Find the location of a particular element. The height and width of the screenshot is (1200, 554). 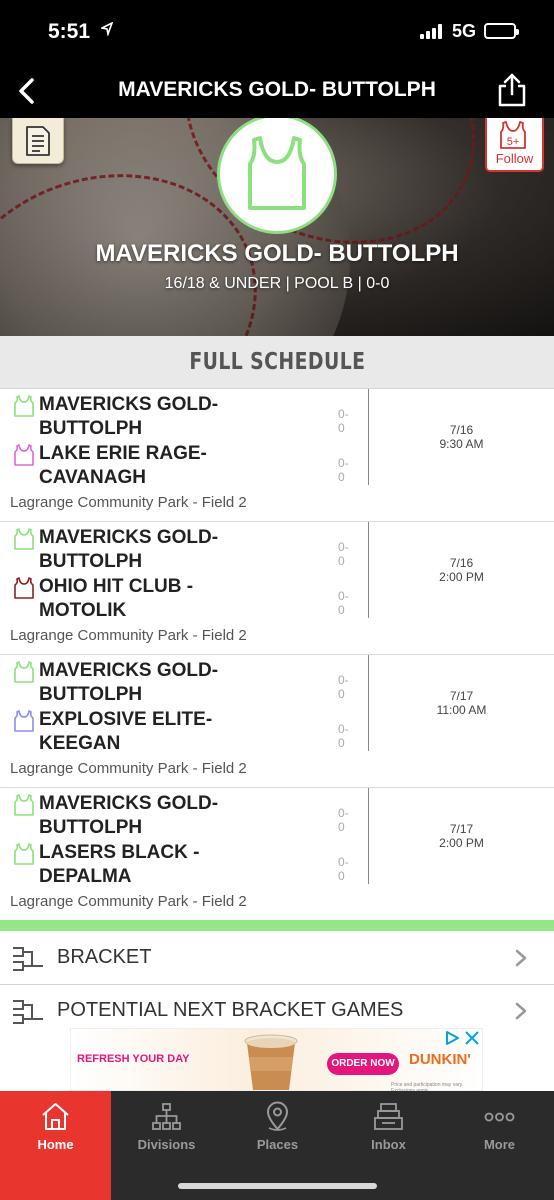

jersey-icon is located at coordinates (277, 173).